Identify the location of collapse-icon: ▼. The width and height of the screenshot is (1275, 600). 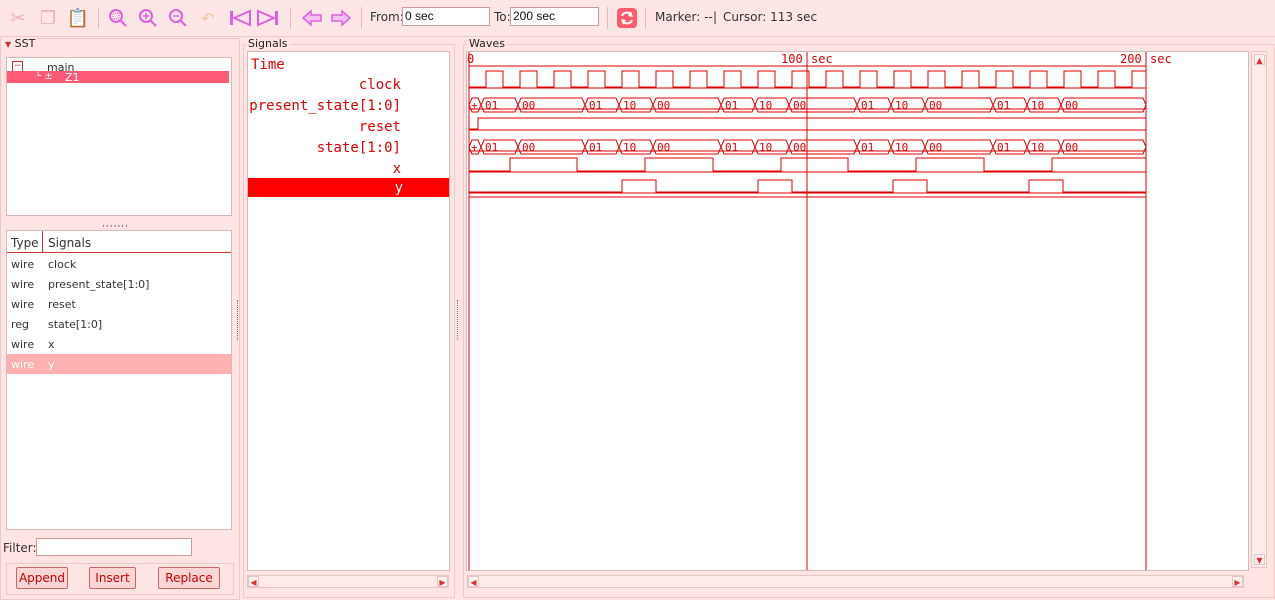
(8, 44).